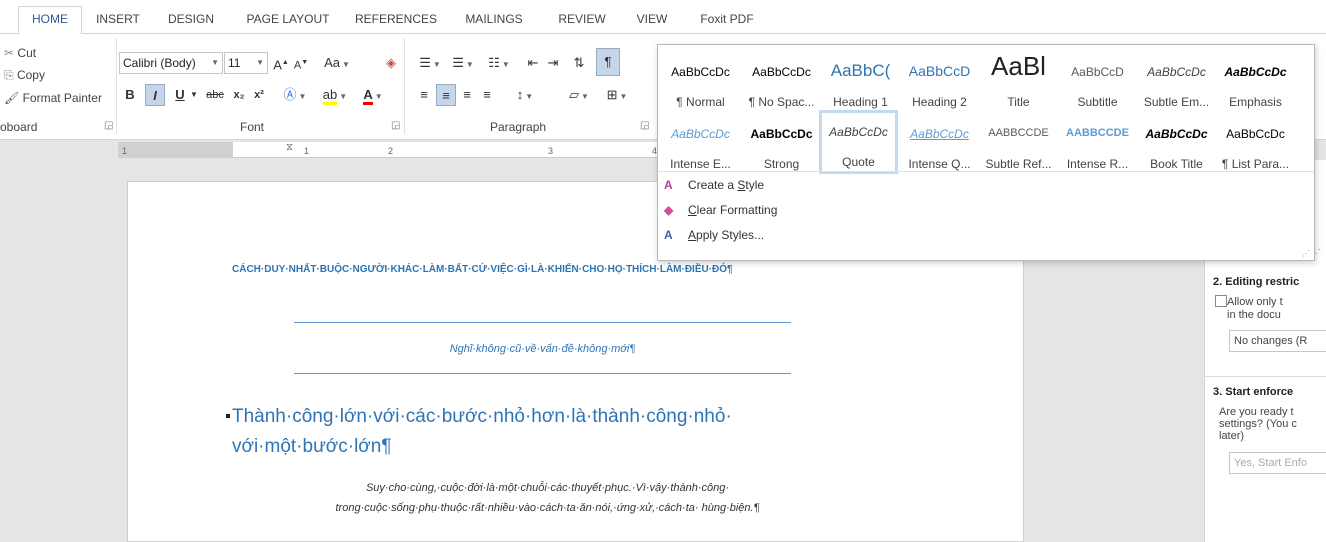 Image resolution: width=1326 pixels, height=542 pixels. I want to click on font-size-value: 11, so click(234, 63).